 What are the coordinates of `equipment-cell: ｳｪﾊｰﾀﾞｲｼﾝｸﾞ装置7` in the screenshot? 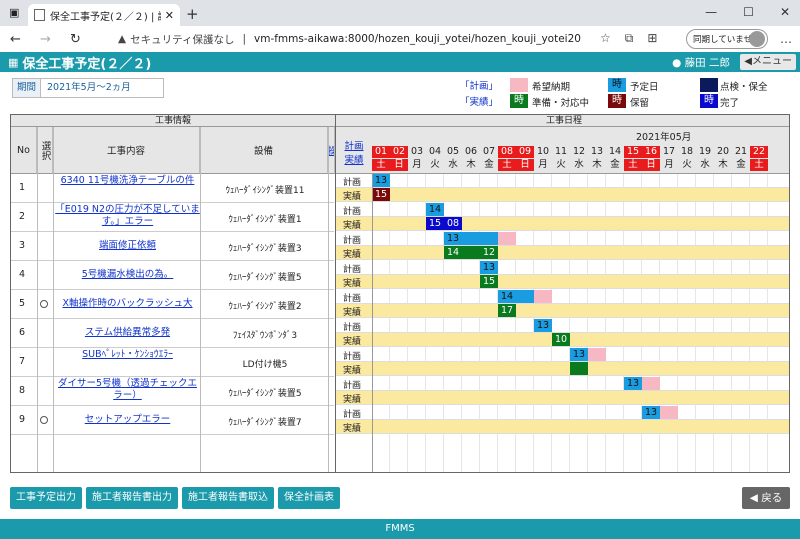 It's located at (265, 423).